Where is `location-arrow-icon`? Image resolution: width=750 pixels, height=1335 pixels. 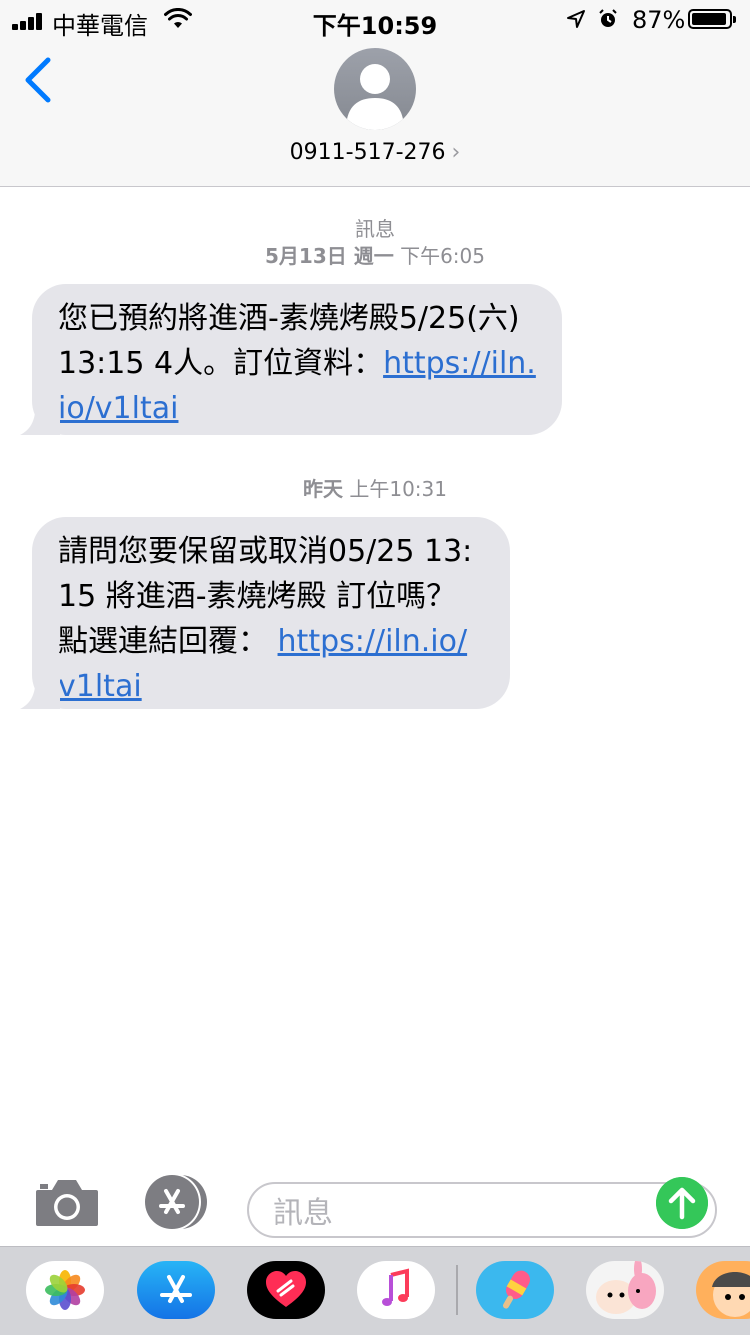 location-arrow-icon is located at coordinates (576, 19).